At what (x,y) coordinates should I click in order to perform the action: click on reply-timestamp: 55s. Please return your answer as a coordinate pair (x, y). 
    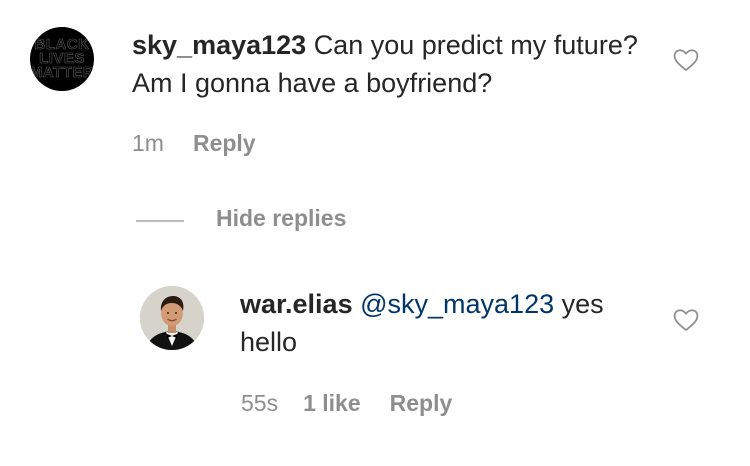
    Looking at the image, I should click on (260, 403).